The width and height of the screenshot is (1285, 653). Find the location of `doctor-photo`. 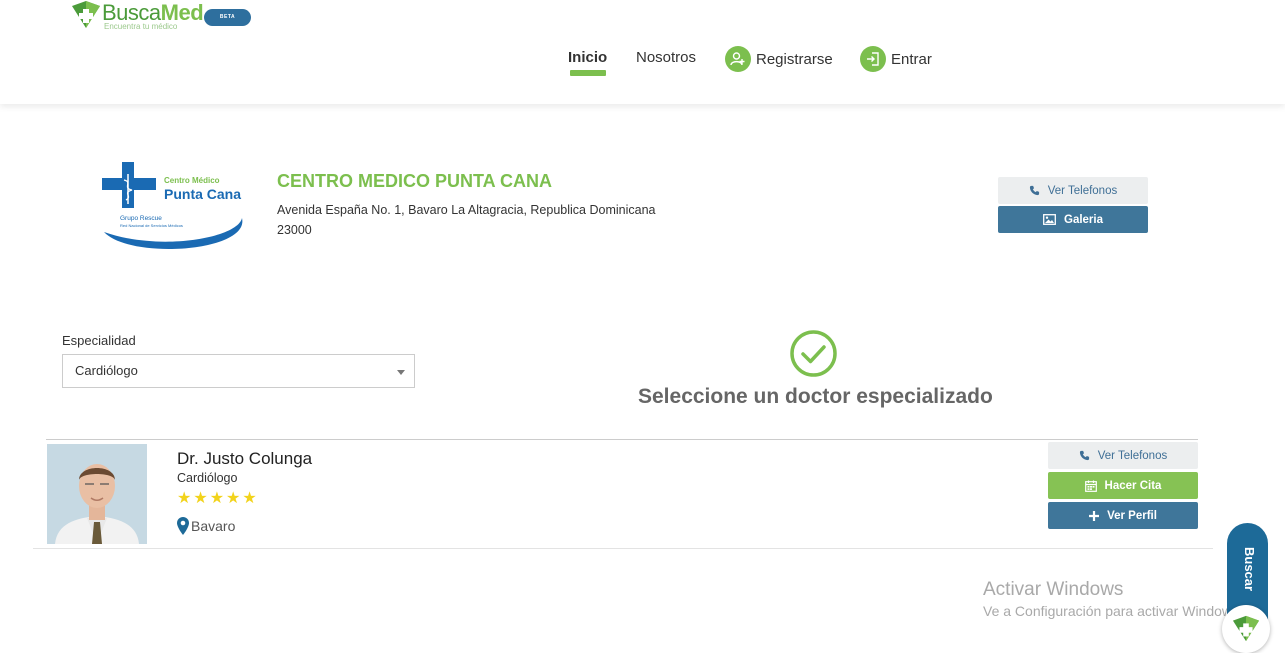

doctor-photo is located at coordinates (97, 494).